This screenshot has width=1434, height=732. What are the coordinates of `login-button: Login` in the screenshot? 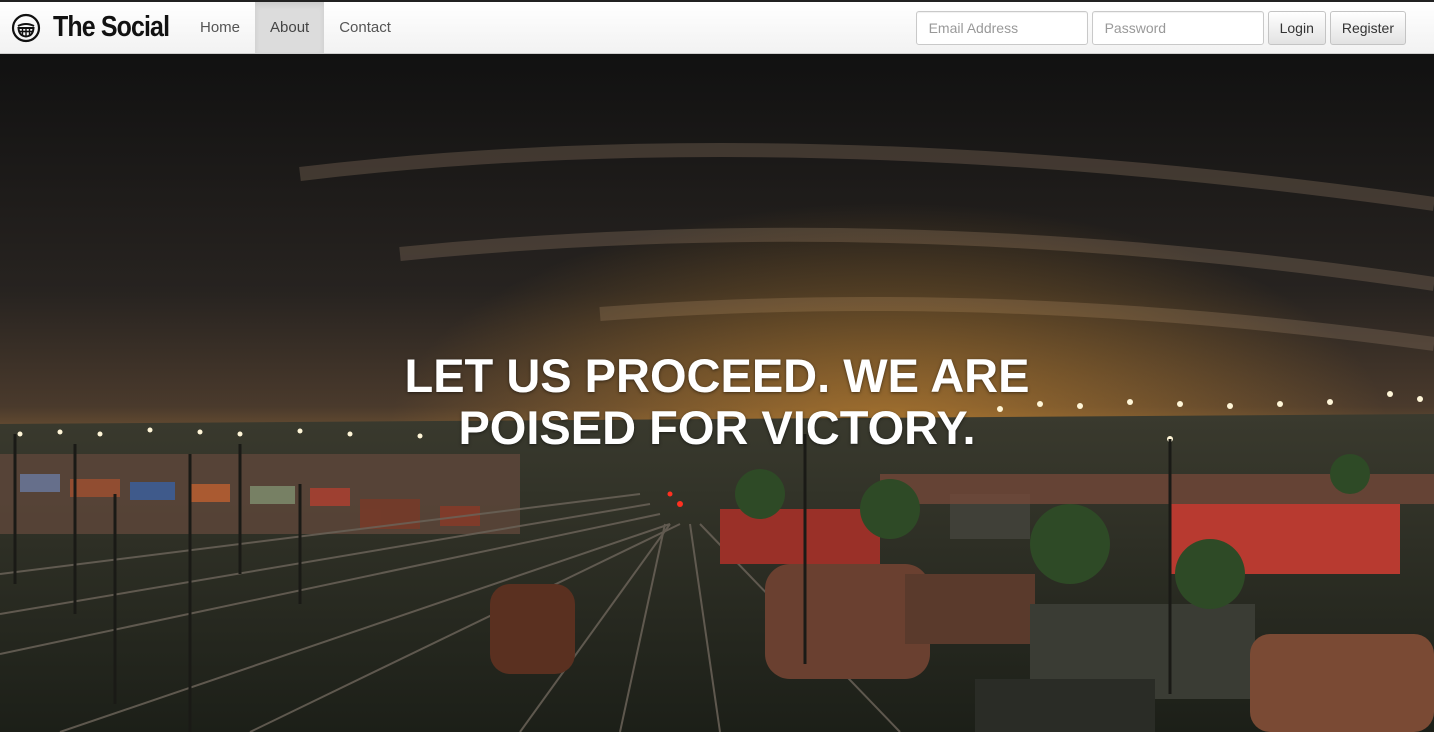 It's located at (1296, 28).